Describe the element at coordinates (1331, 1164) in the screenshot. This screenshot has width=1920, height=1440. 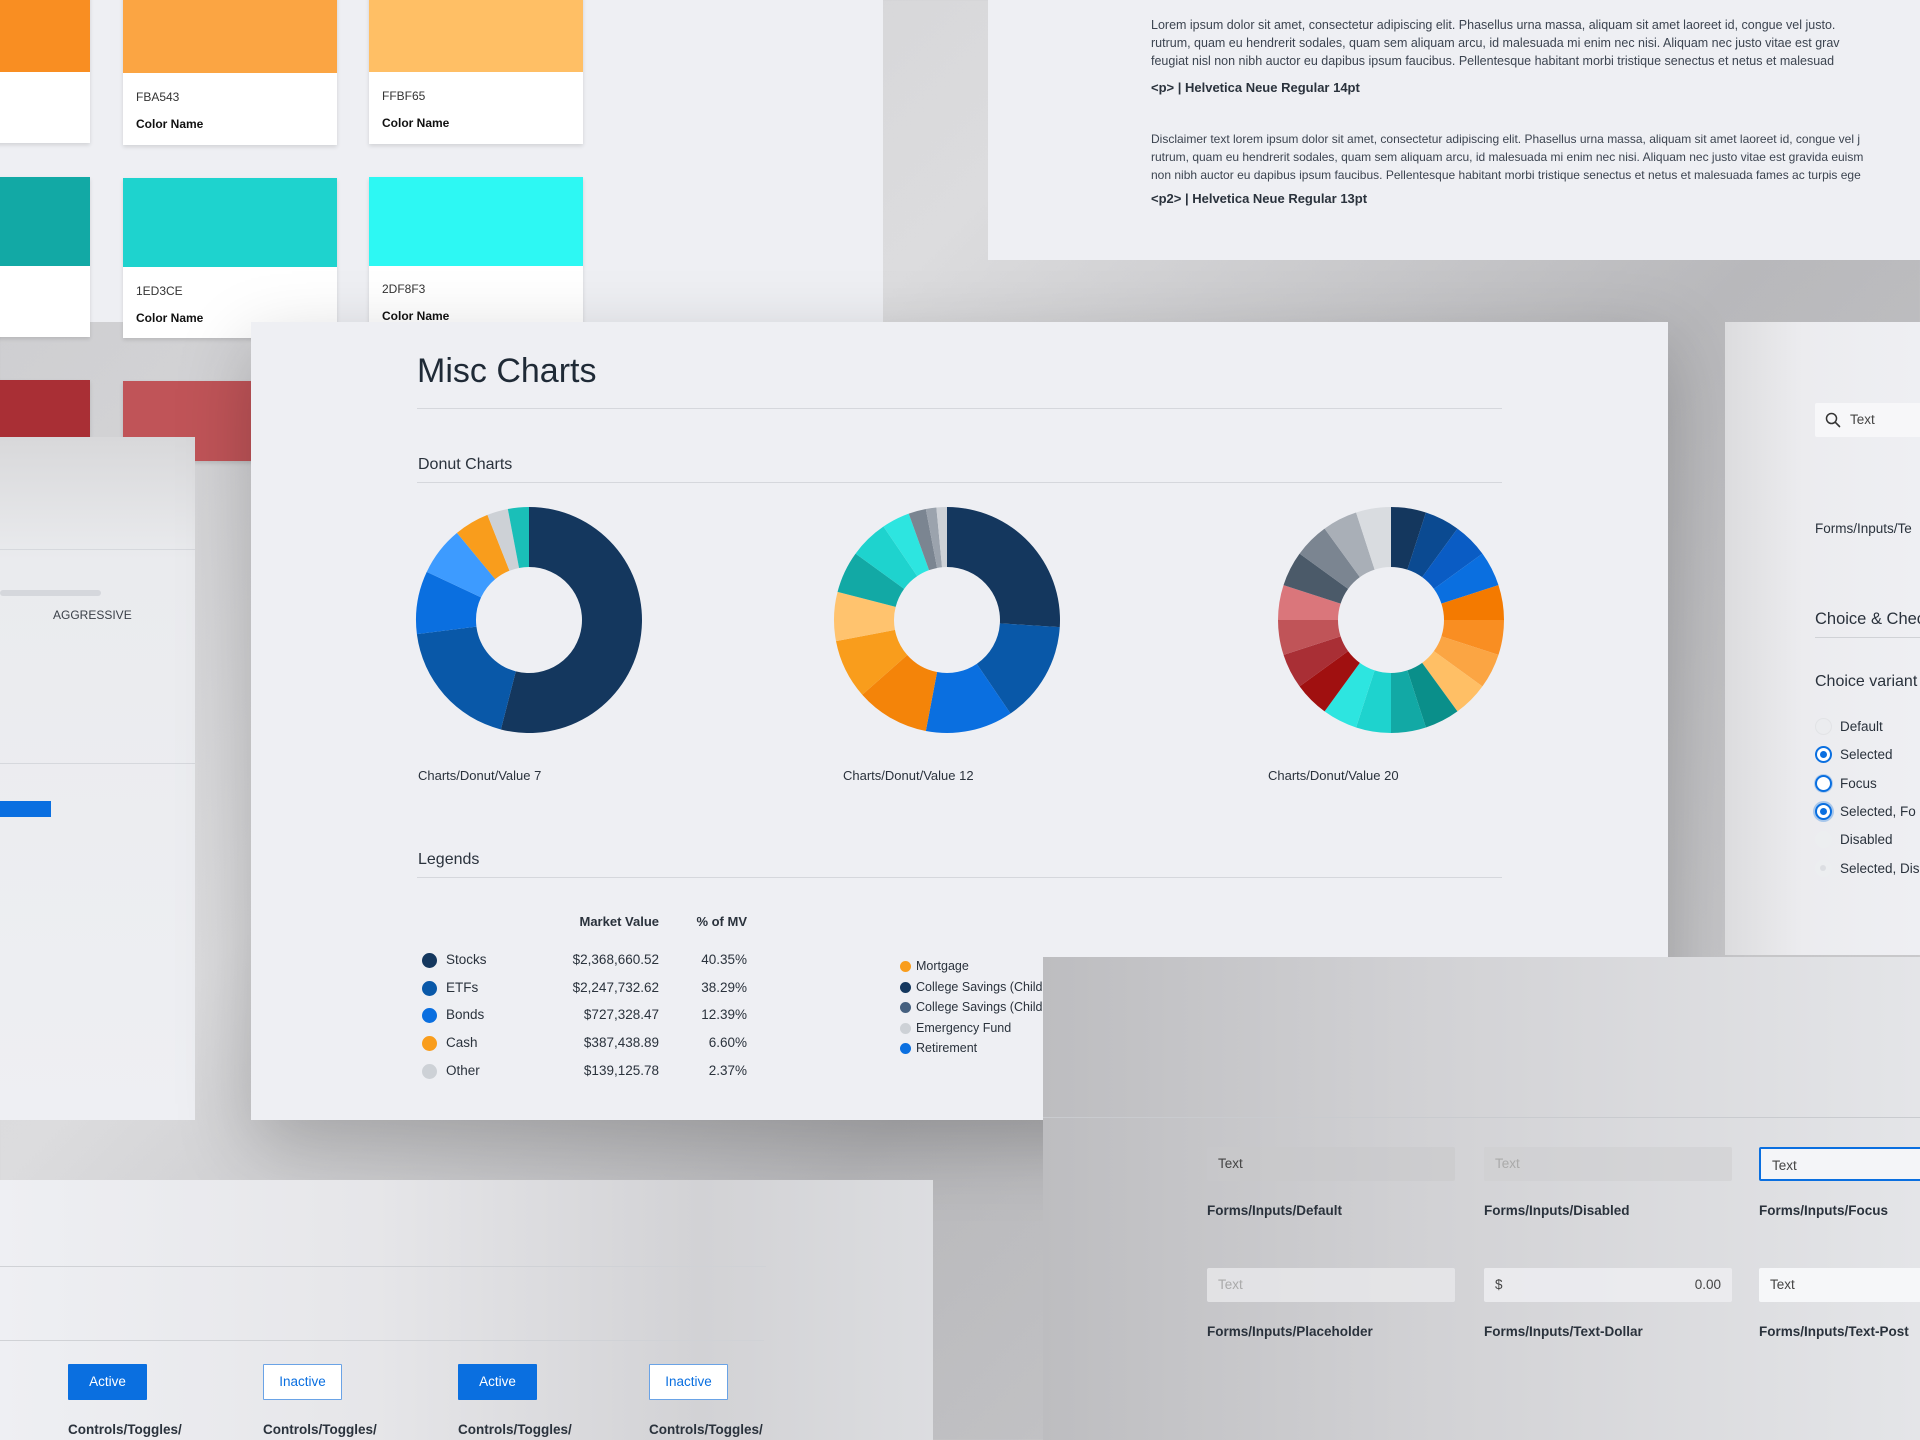
I see `text-input-default: Text` at that location.